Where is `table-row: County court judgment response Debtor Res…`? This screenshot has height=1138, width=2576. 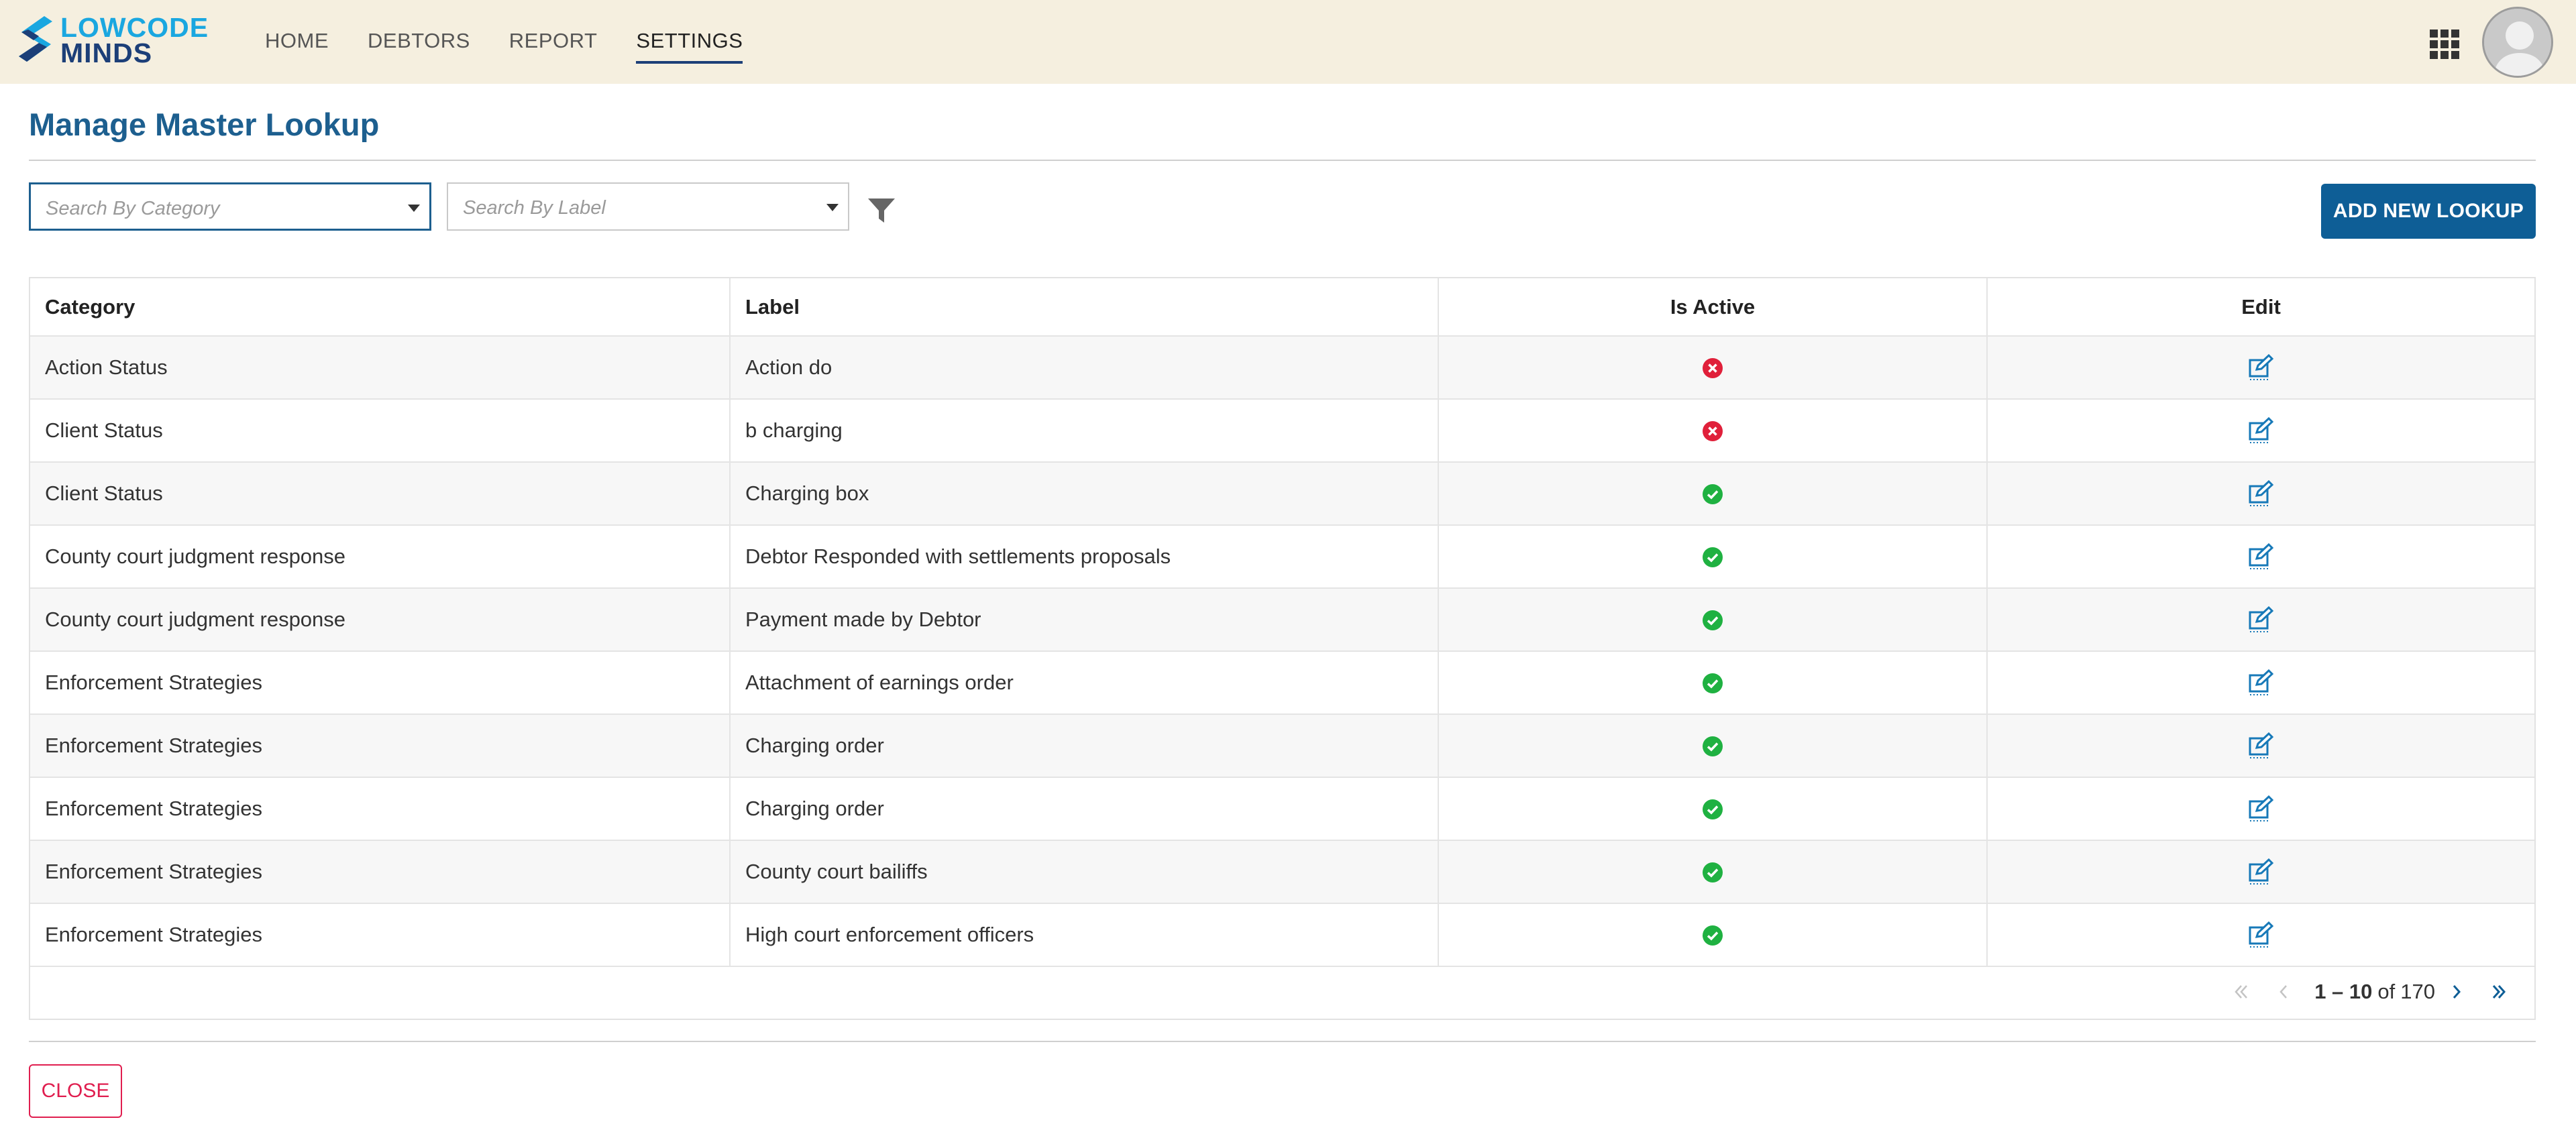
table-row: County court judgment response Debtor Res… is located at coordinates (1282, 557).